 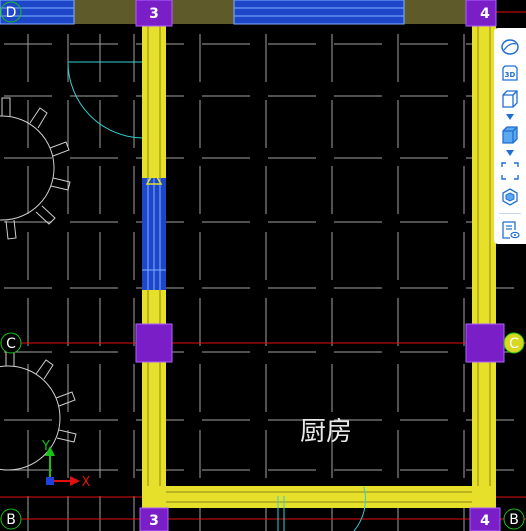 I want to click on axis-bubble-b-left: B, so click(x=11, y=519).